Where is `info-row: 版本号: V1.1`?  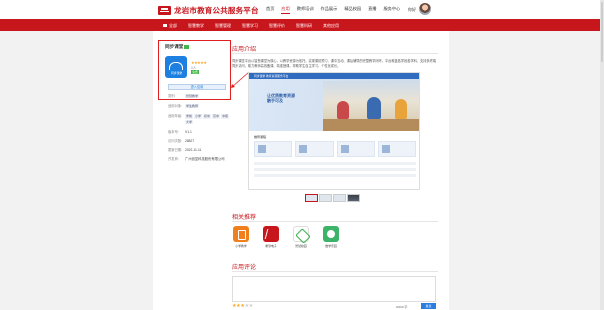
info-row: 版本号: V1.1 is located at coordinates (200, 132).